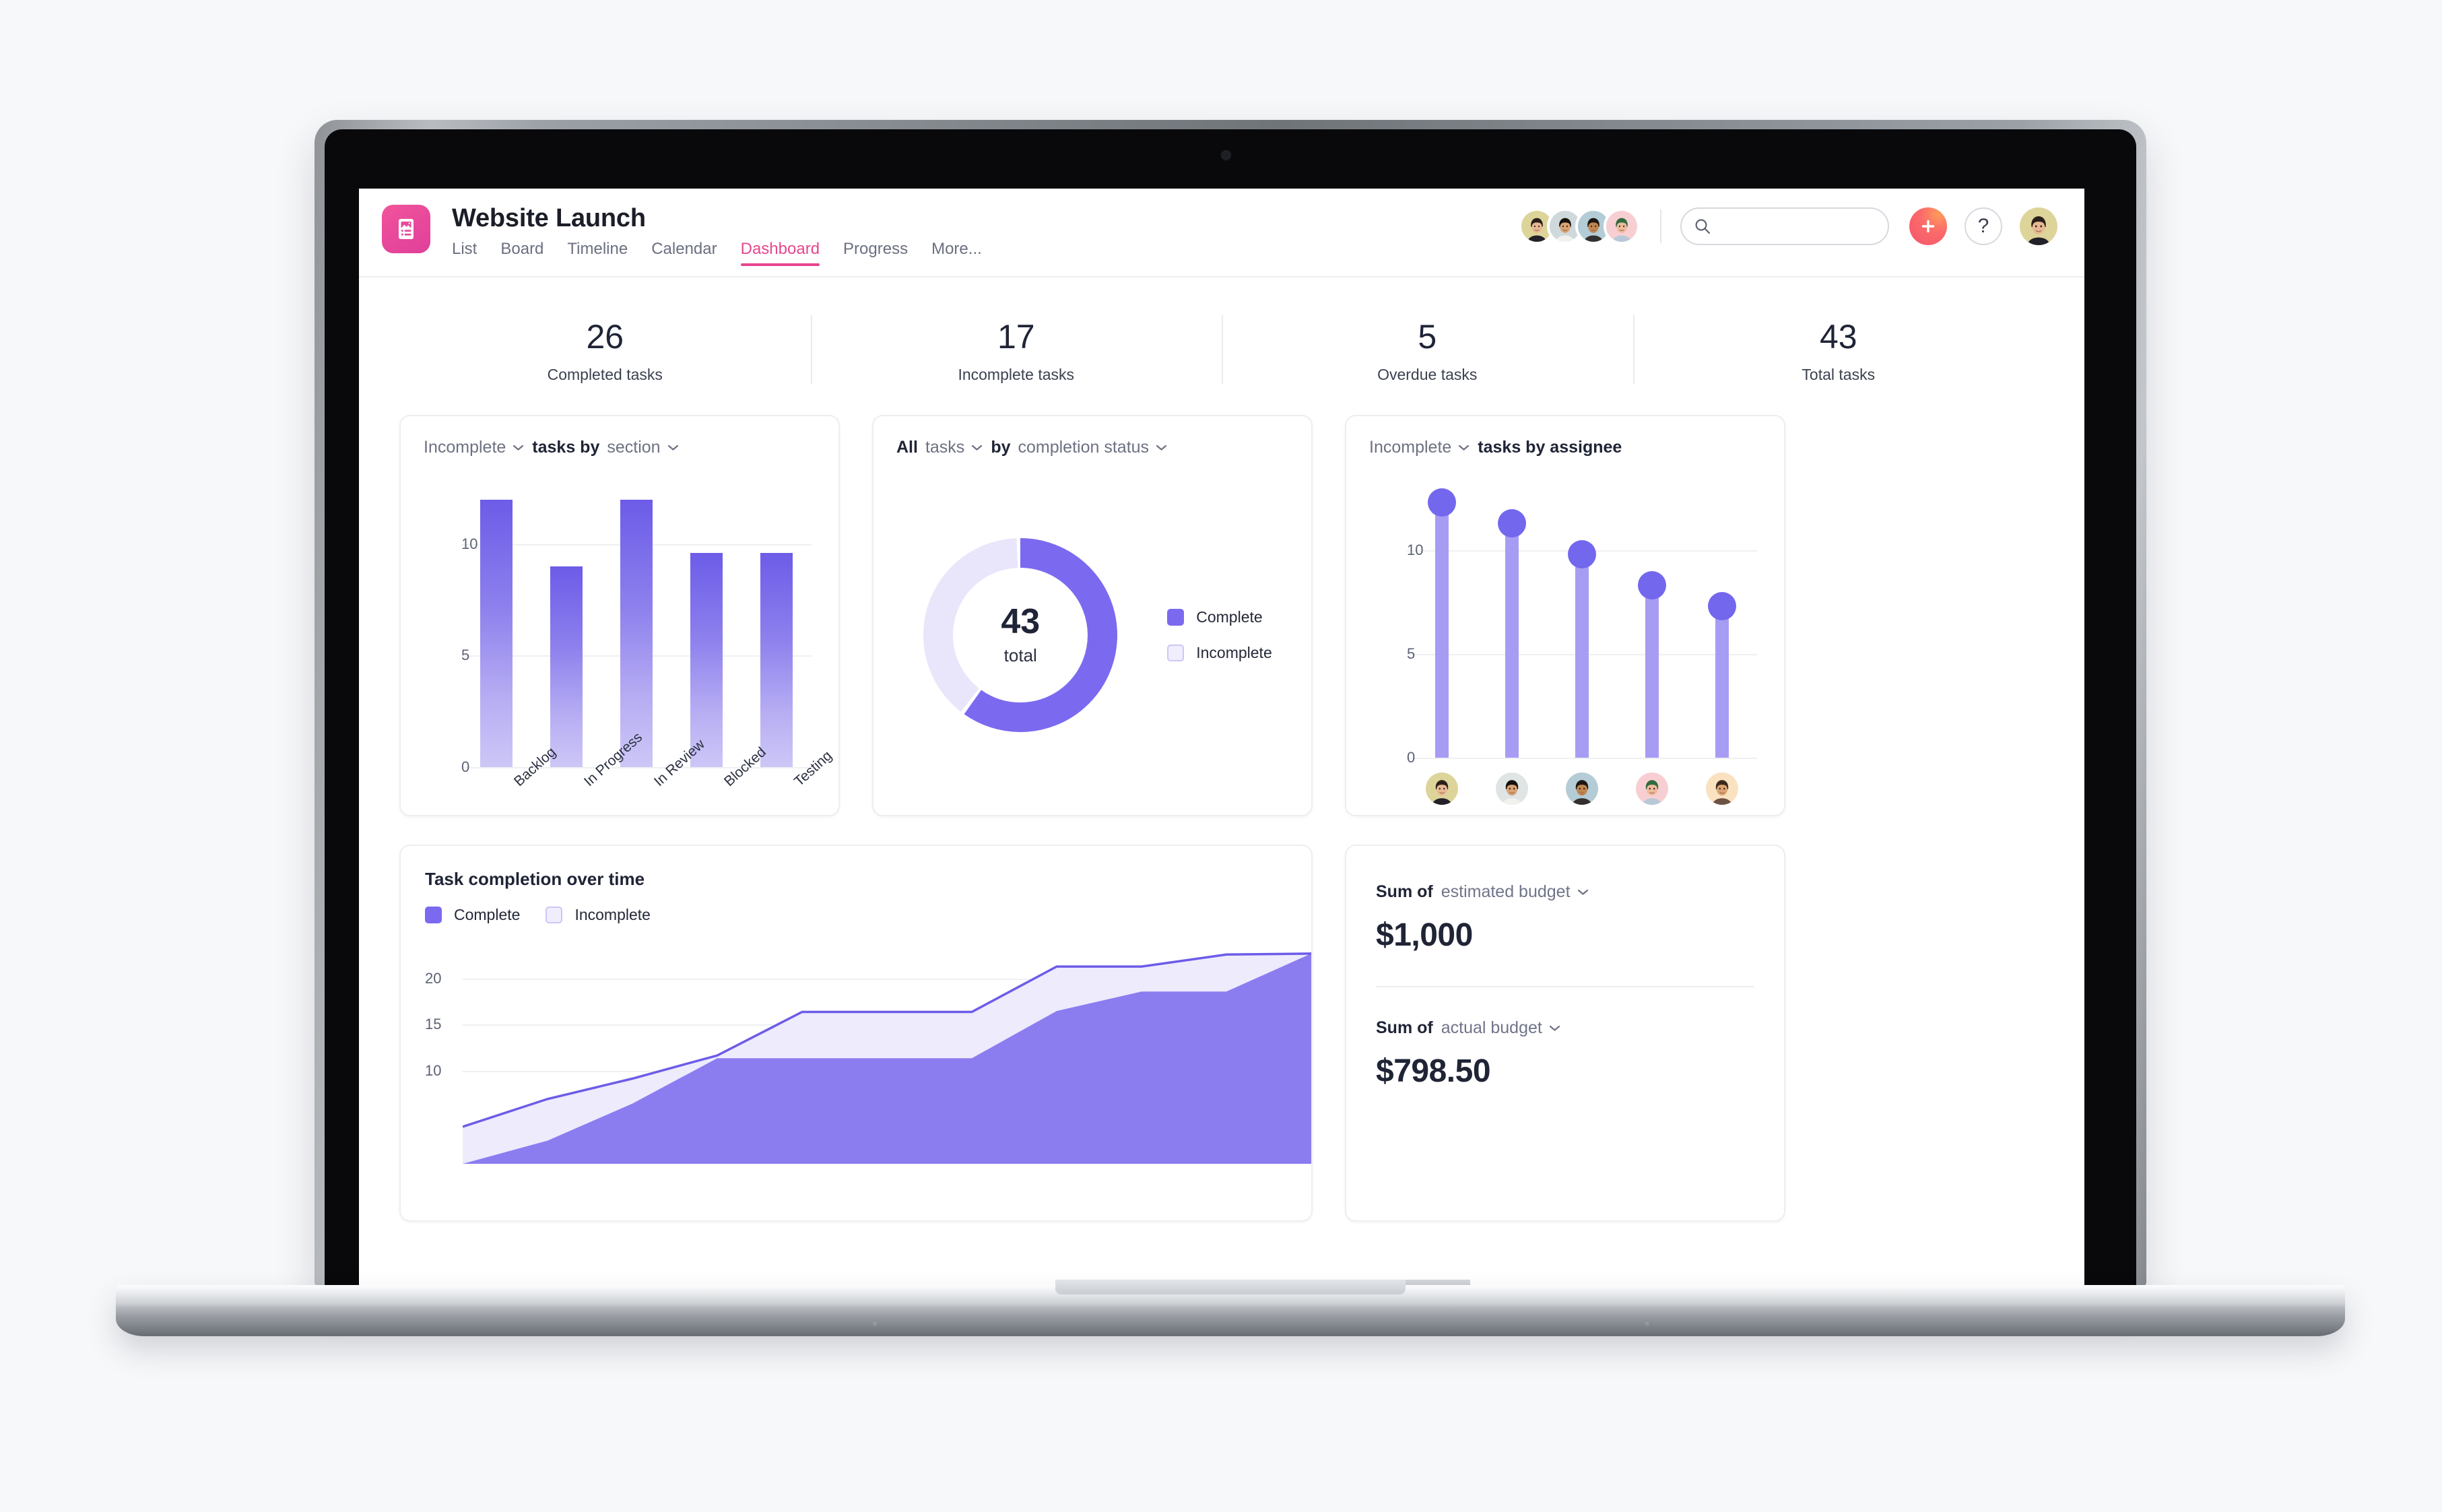 The width and height of the screenshot is (2442, 1512). I want to click on stat-value: 26, so click(605, 337).